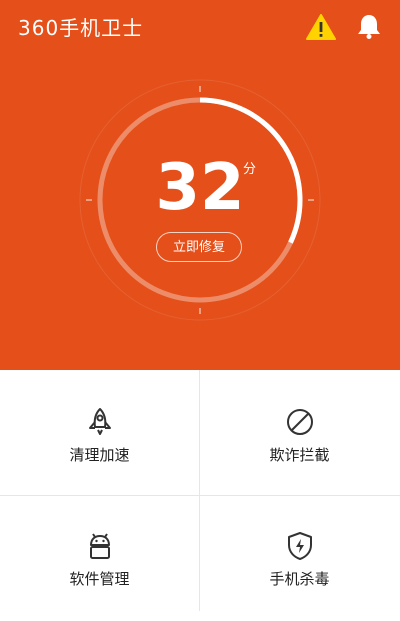 This screenshot has width=400, height=621. What do you see at coordinates (100, 546) in the screenshot?
I see `android-icon` at bounding box center [100, 546].